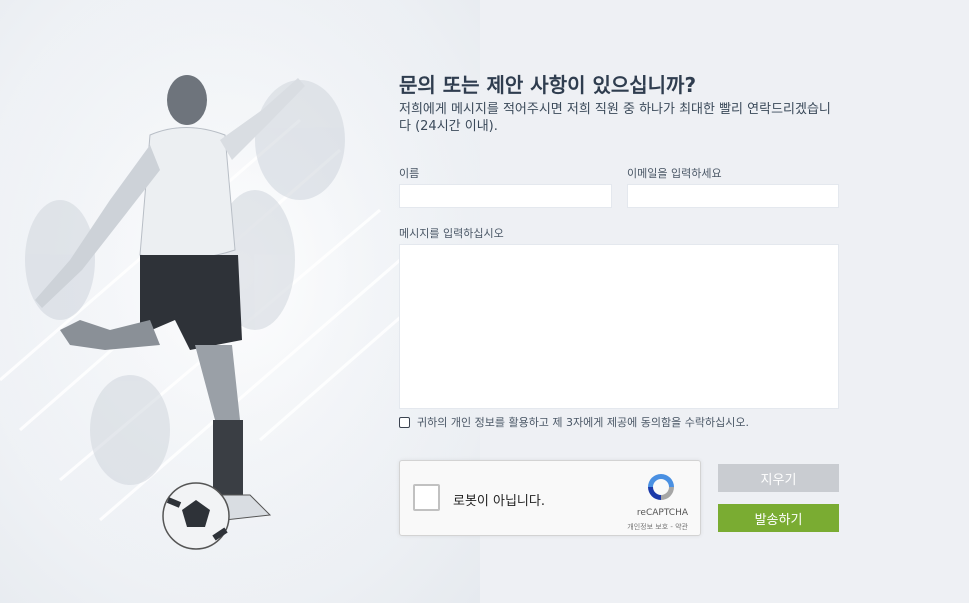  Describe the element at coordinates (661, 487) in the screenshot. I see `recaptcha-logo-icon` at that location.